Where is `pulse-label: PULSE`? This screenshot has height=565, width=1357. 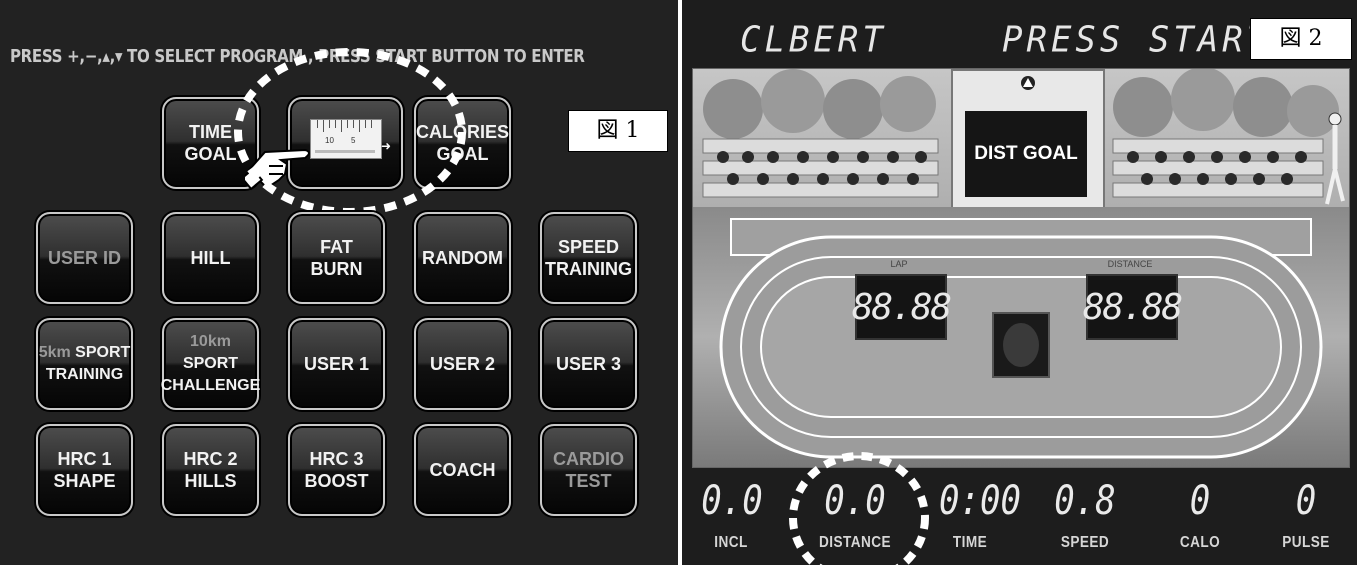 pulse-label: PULSE is located at coordinates (1306, 542).